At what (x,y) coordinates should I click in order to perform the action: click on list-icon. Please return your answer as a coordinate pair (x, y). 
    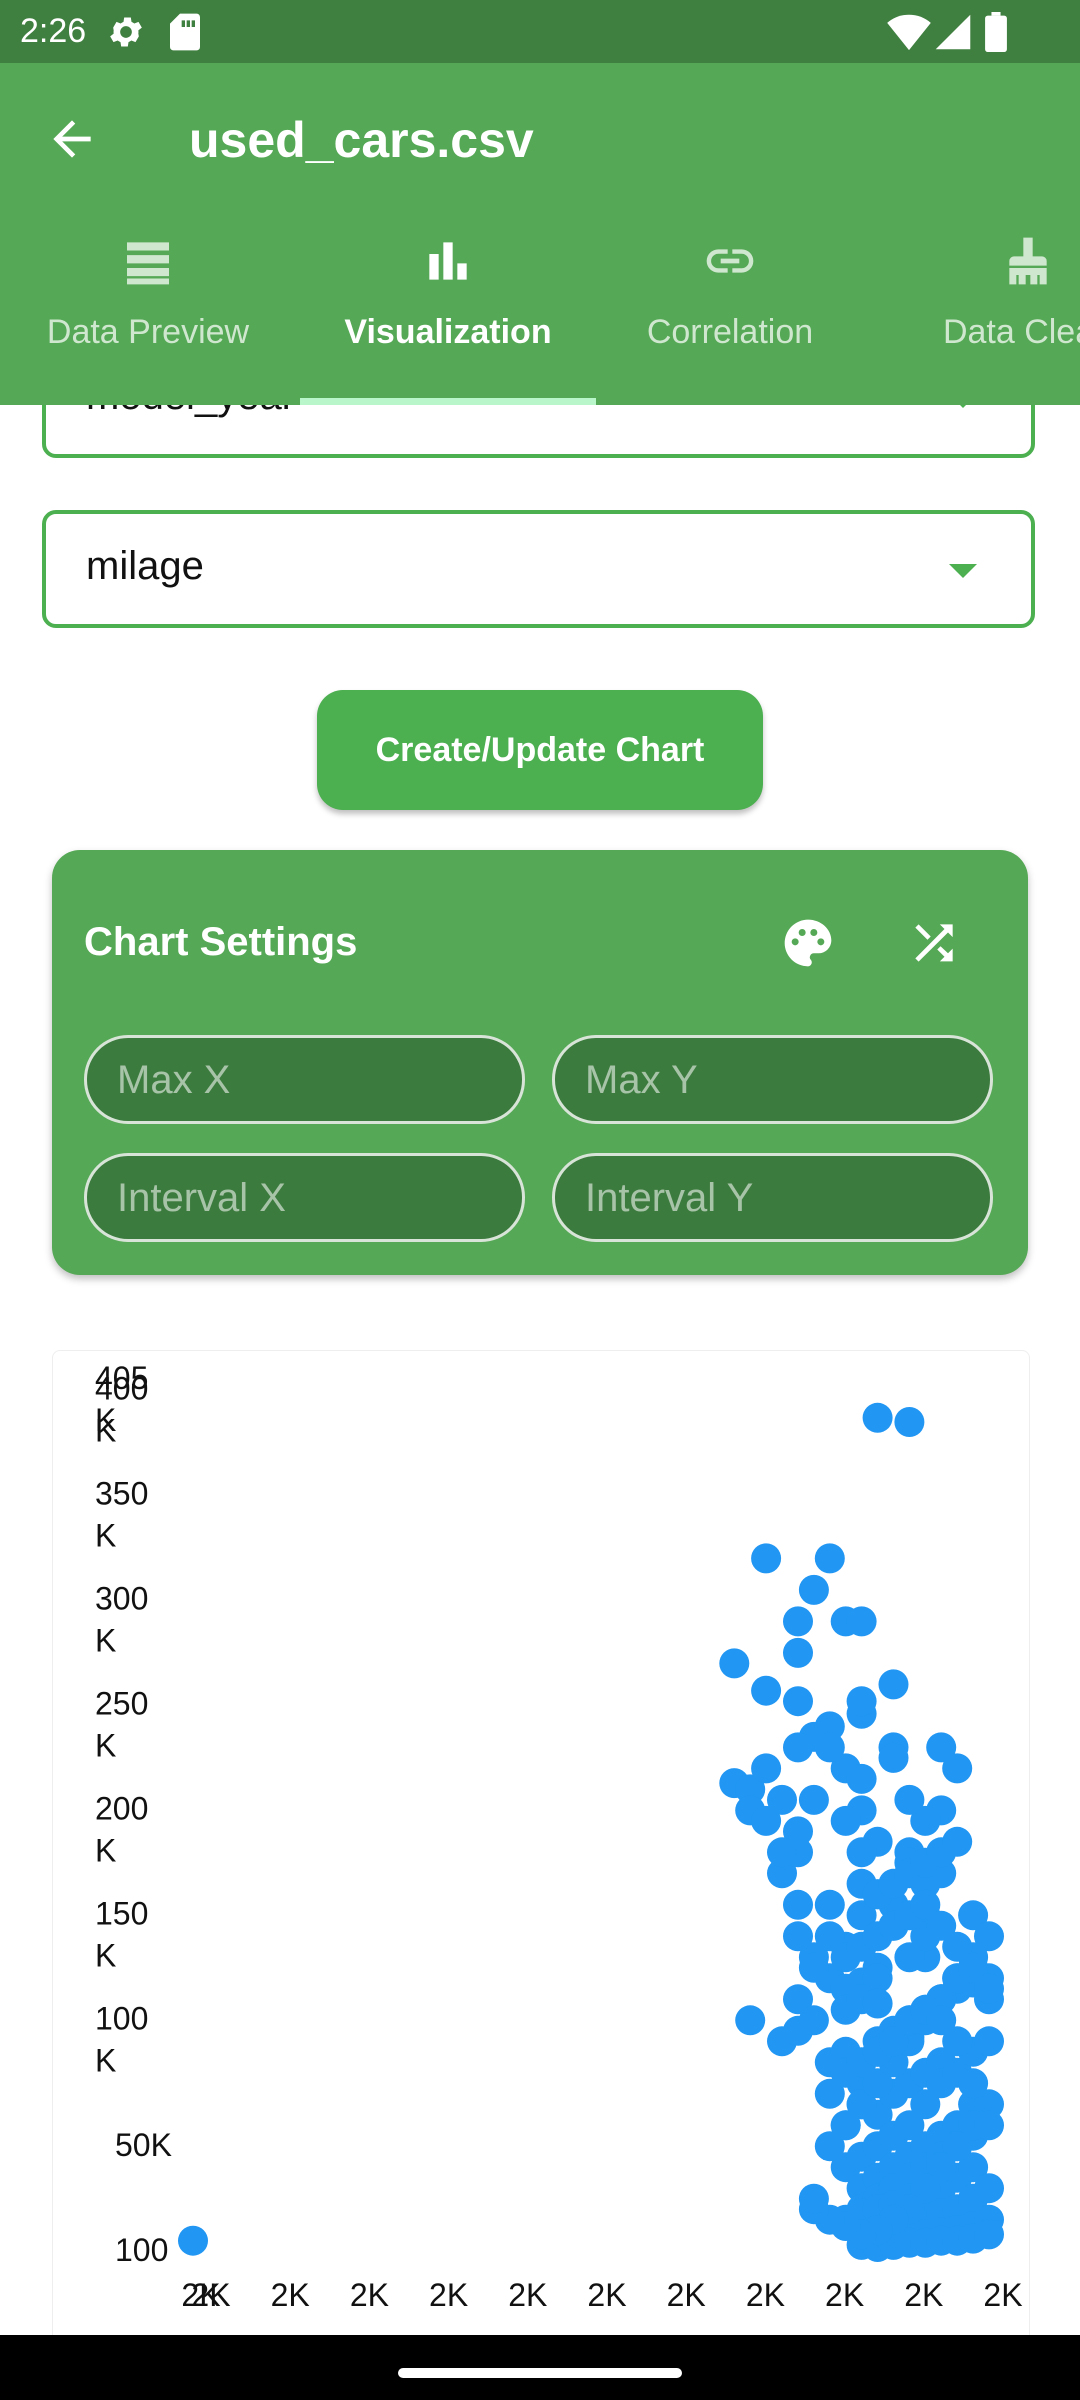
    Looking at the image, I should click on (148, 261).